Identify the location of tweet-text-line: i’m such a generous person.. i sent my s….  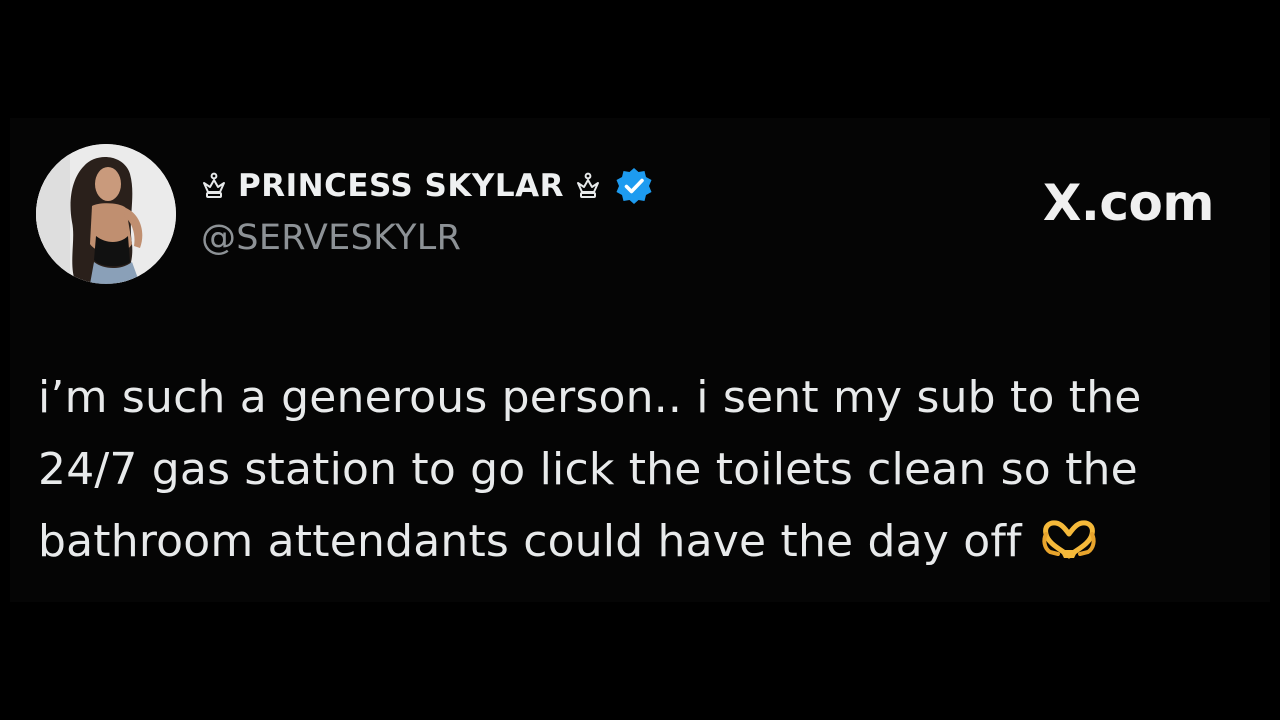
(590, 397).